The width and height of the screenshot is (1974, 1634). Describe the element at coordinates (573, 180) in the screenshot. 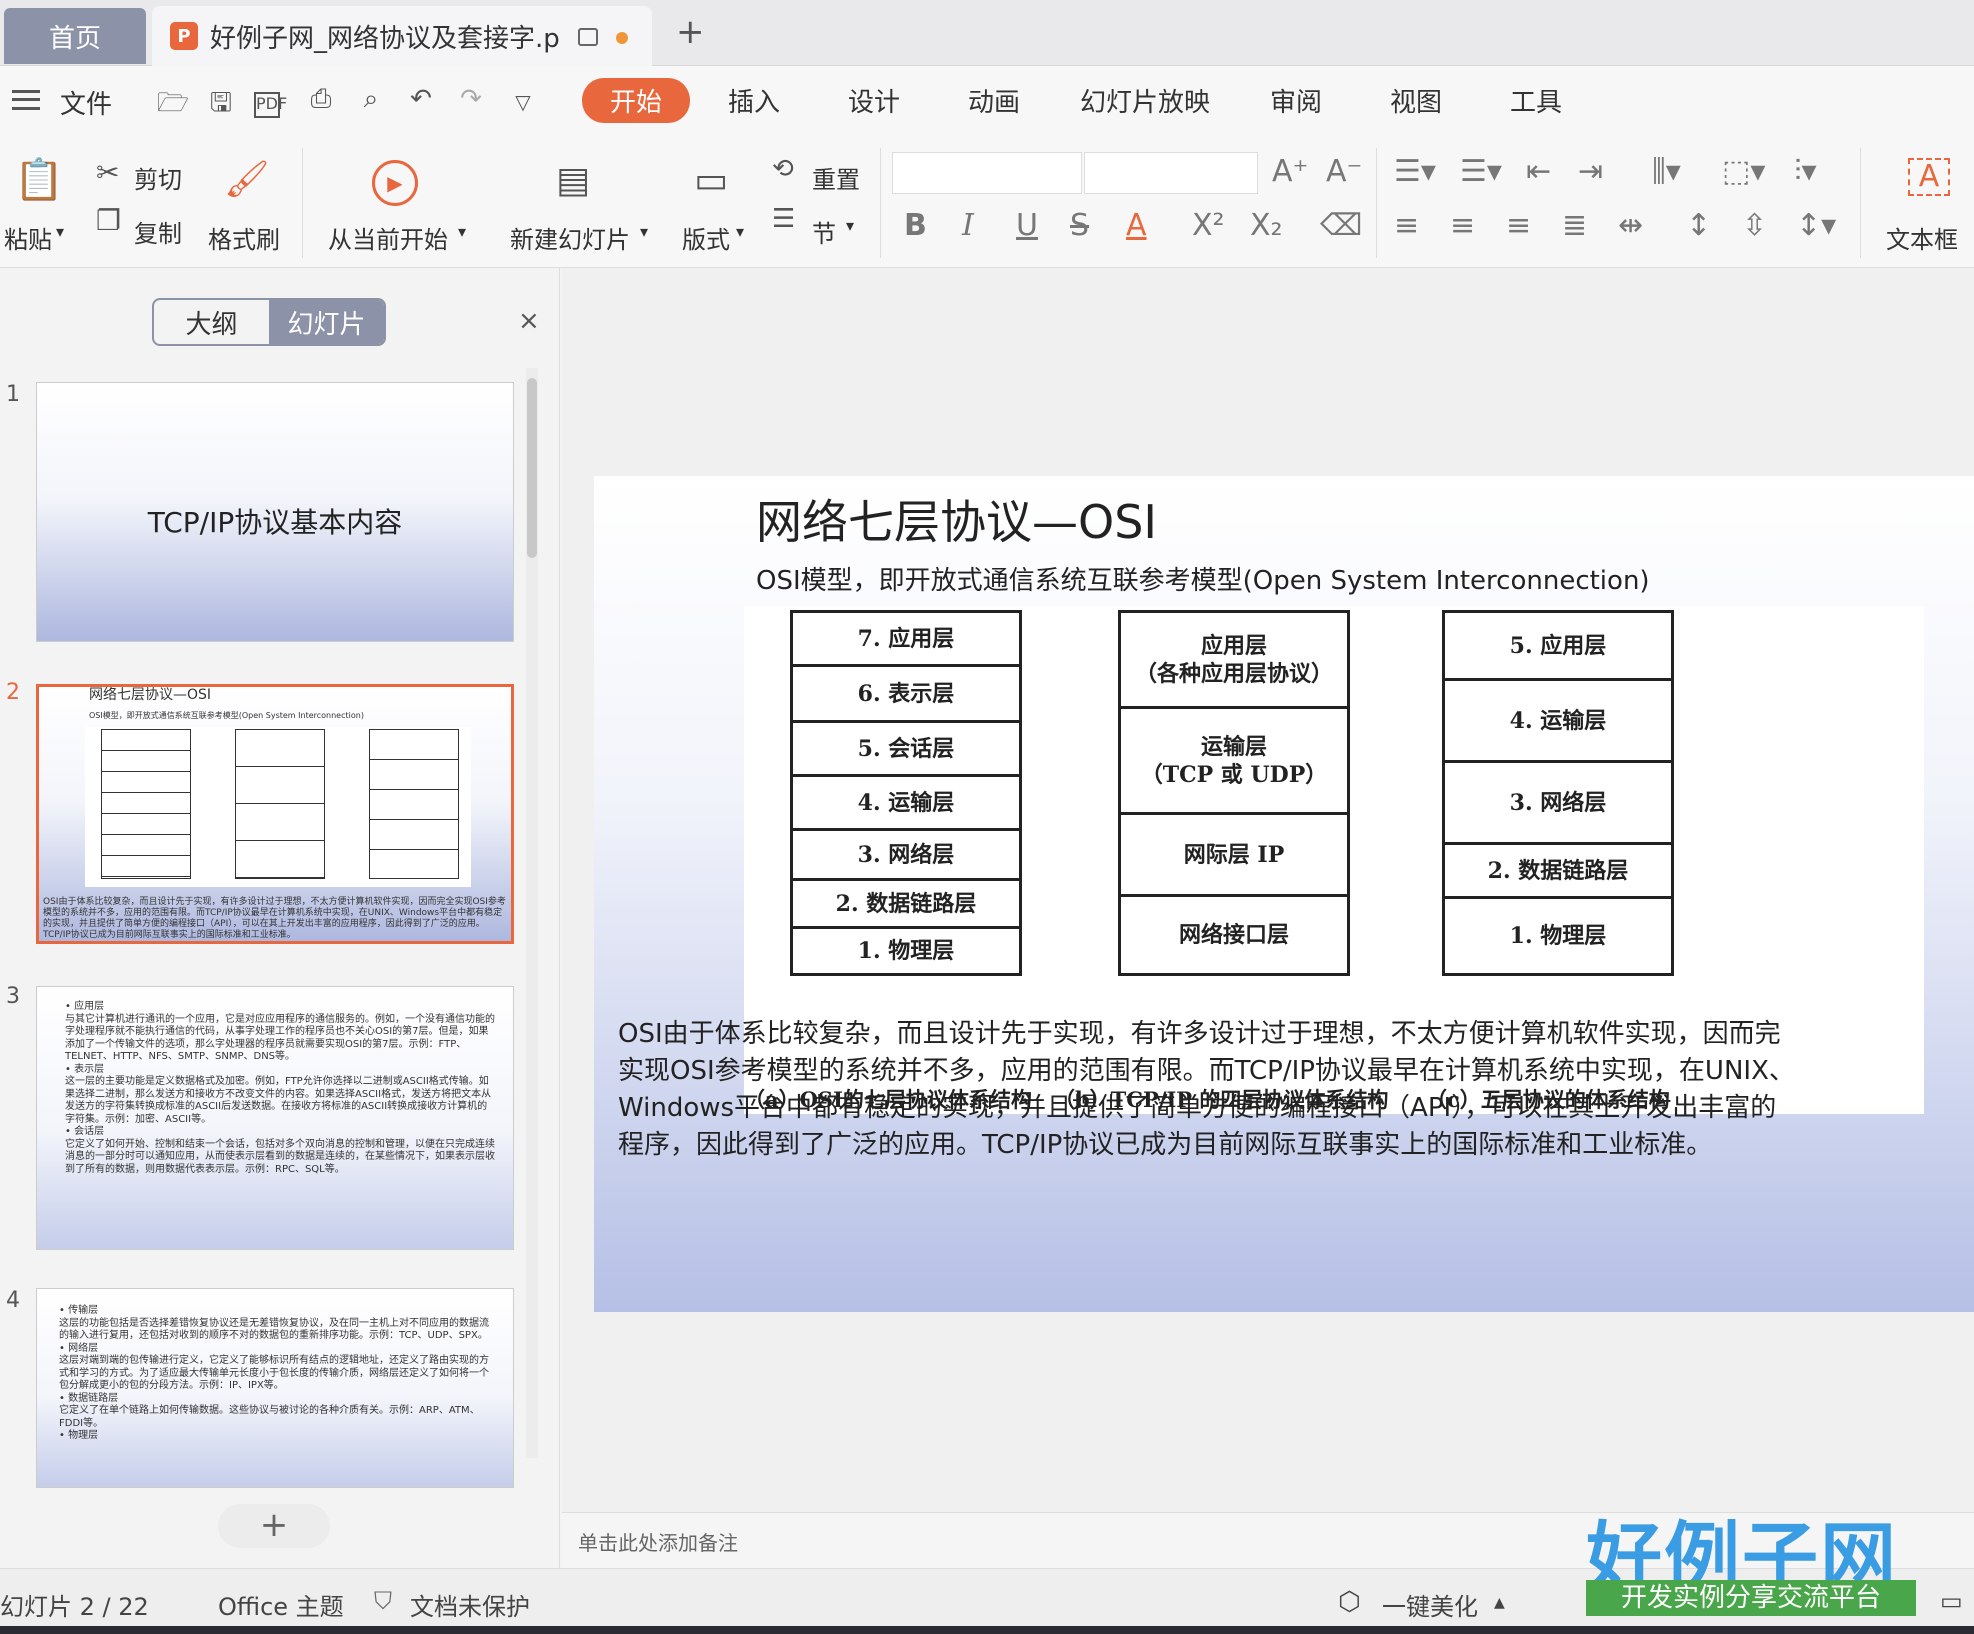

I see `new-slide-icon: ▤` at that location.